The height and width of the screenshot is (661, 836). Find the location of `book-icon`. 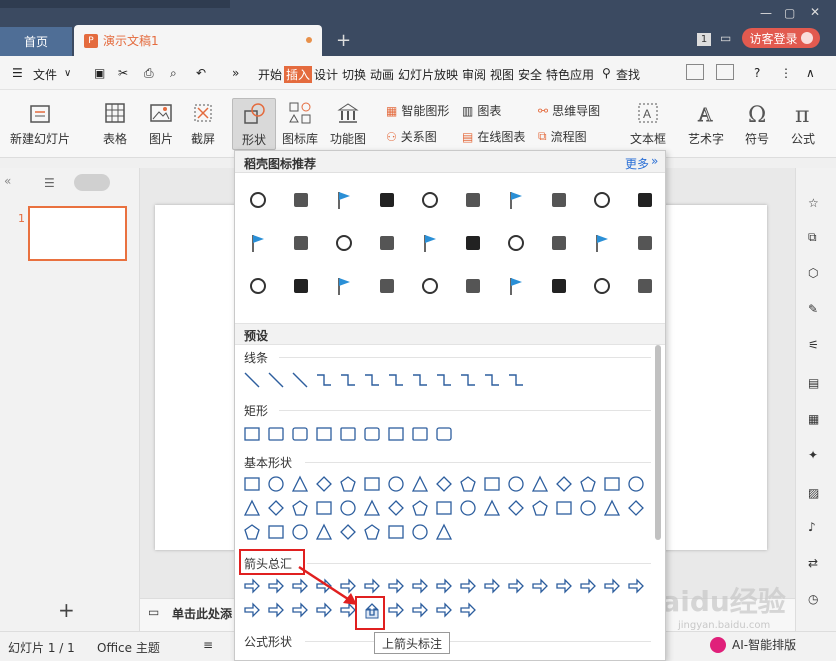

book-icon is located at coordinates (516, 200).